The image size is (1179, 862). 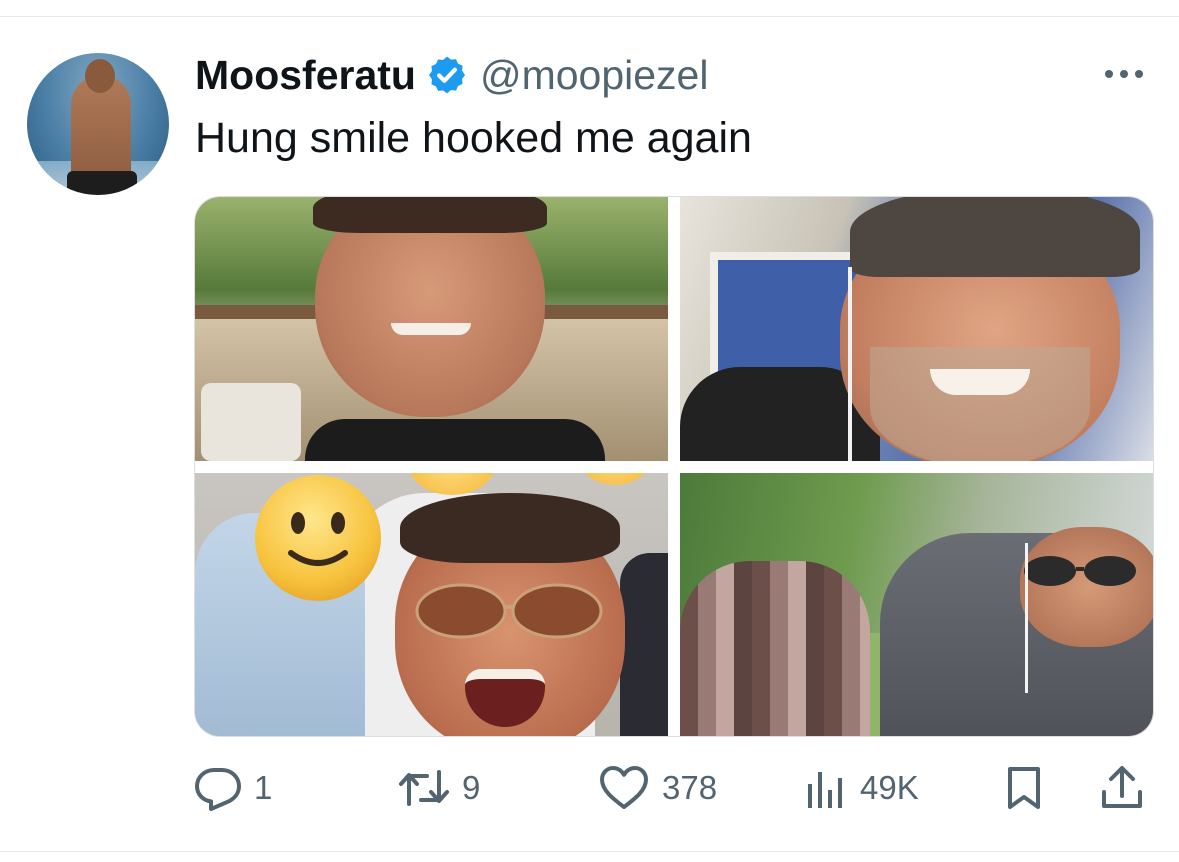 What do you see at coordinates (690, 787) in the screenshot?
I see `like-count: 378` at bounding box center [690, 787].